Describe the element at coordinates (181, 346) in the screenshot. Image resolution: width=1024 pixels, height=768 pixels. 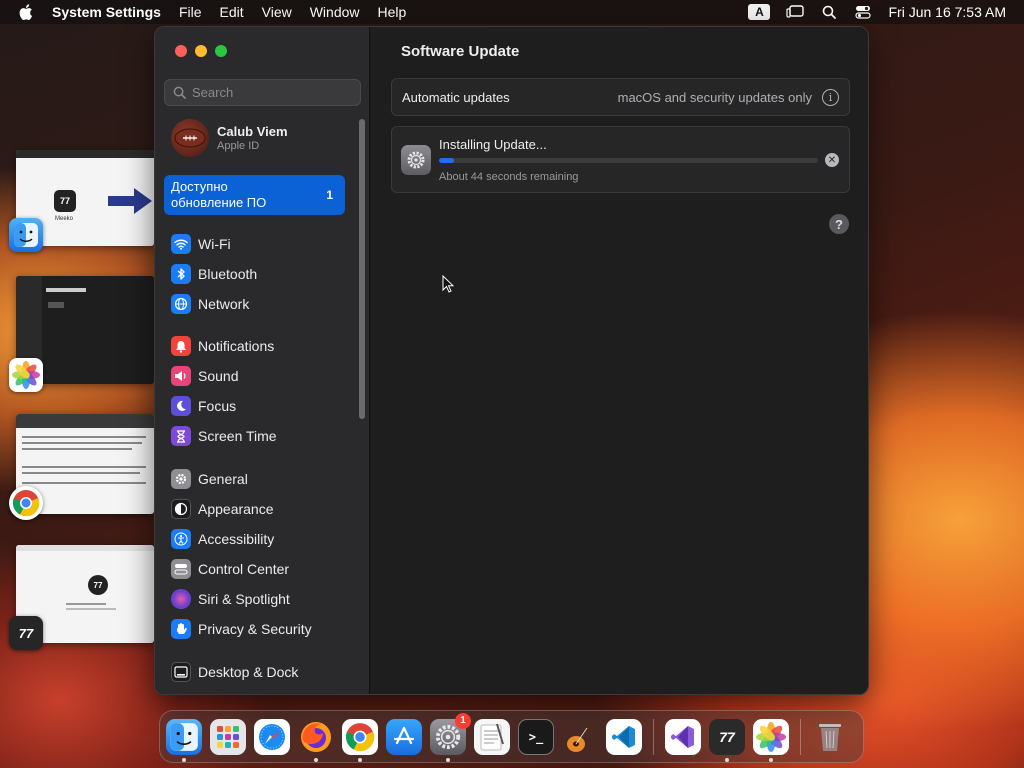
I see `bell-icon` at that location.